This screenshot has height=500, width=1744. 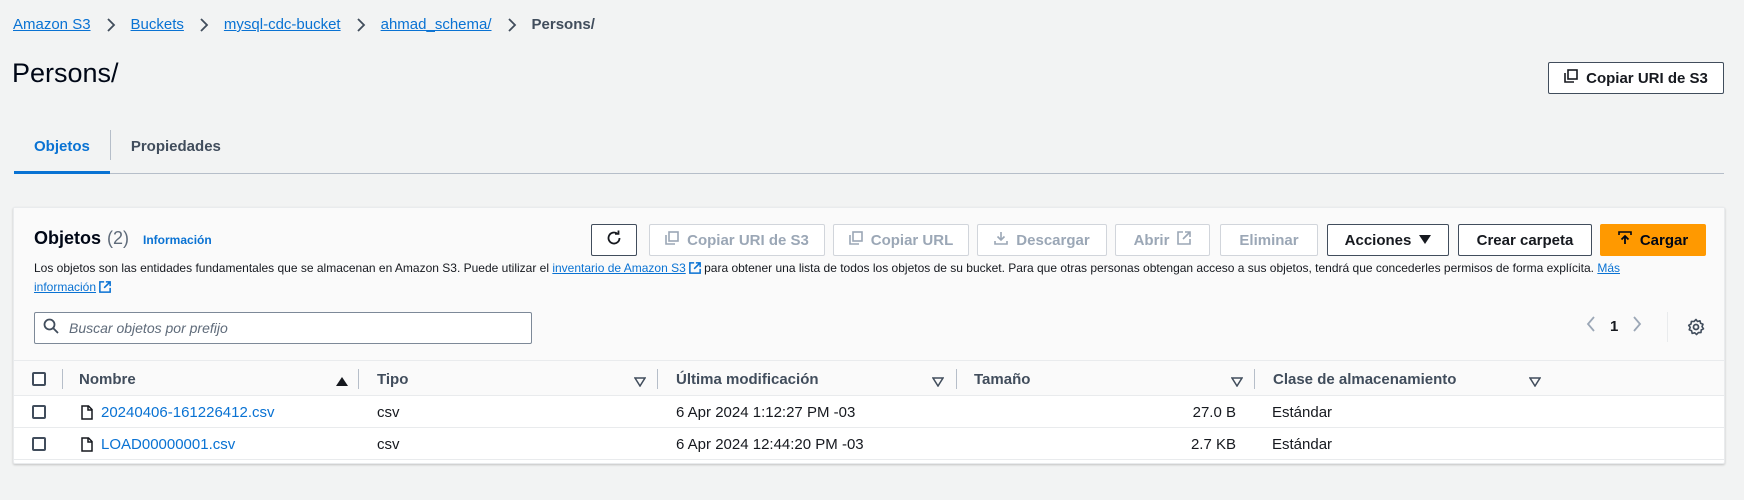 I want to click on file-name-link: LOAD00000001.csv, so click(x=168, y=444).